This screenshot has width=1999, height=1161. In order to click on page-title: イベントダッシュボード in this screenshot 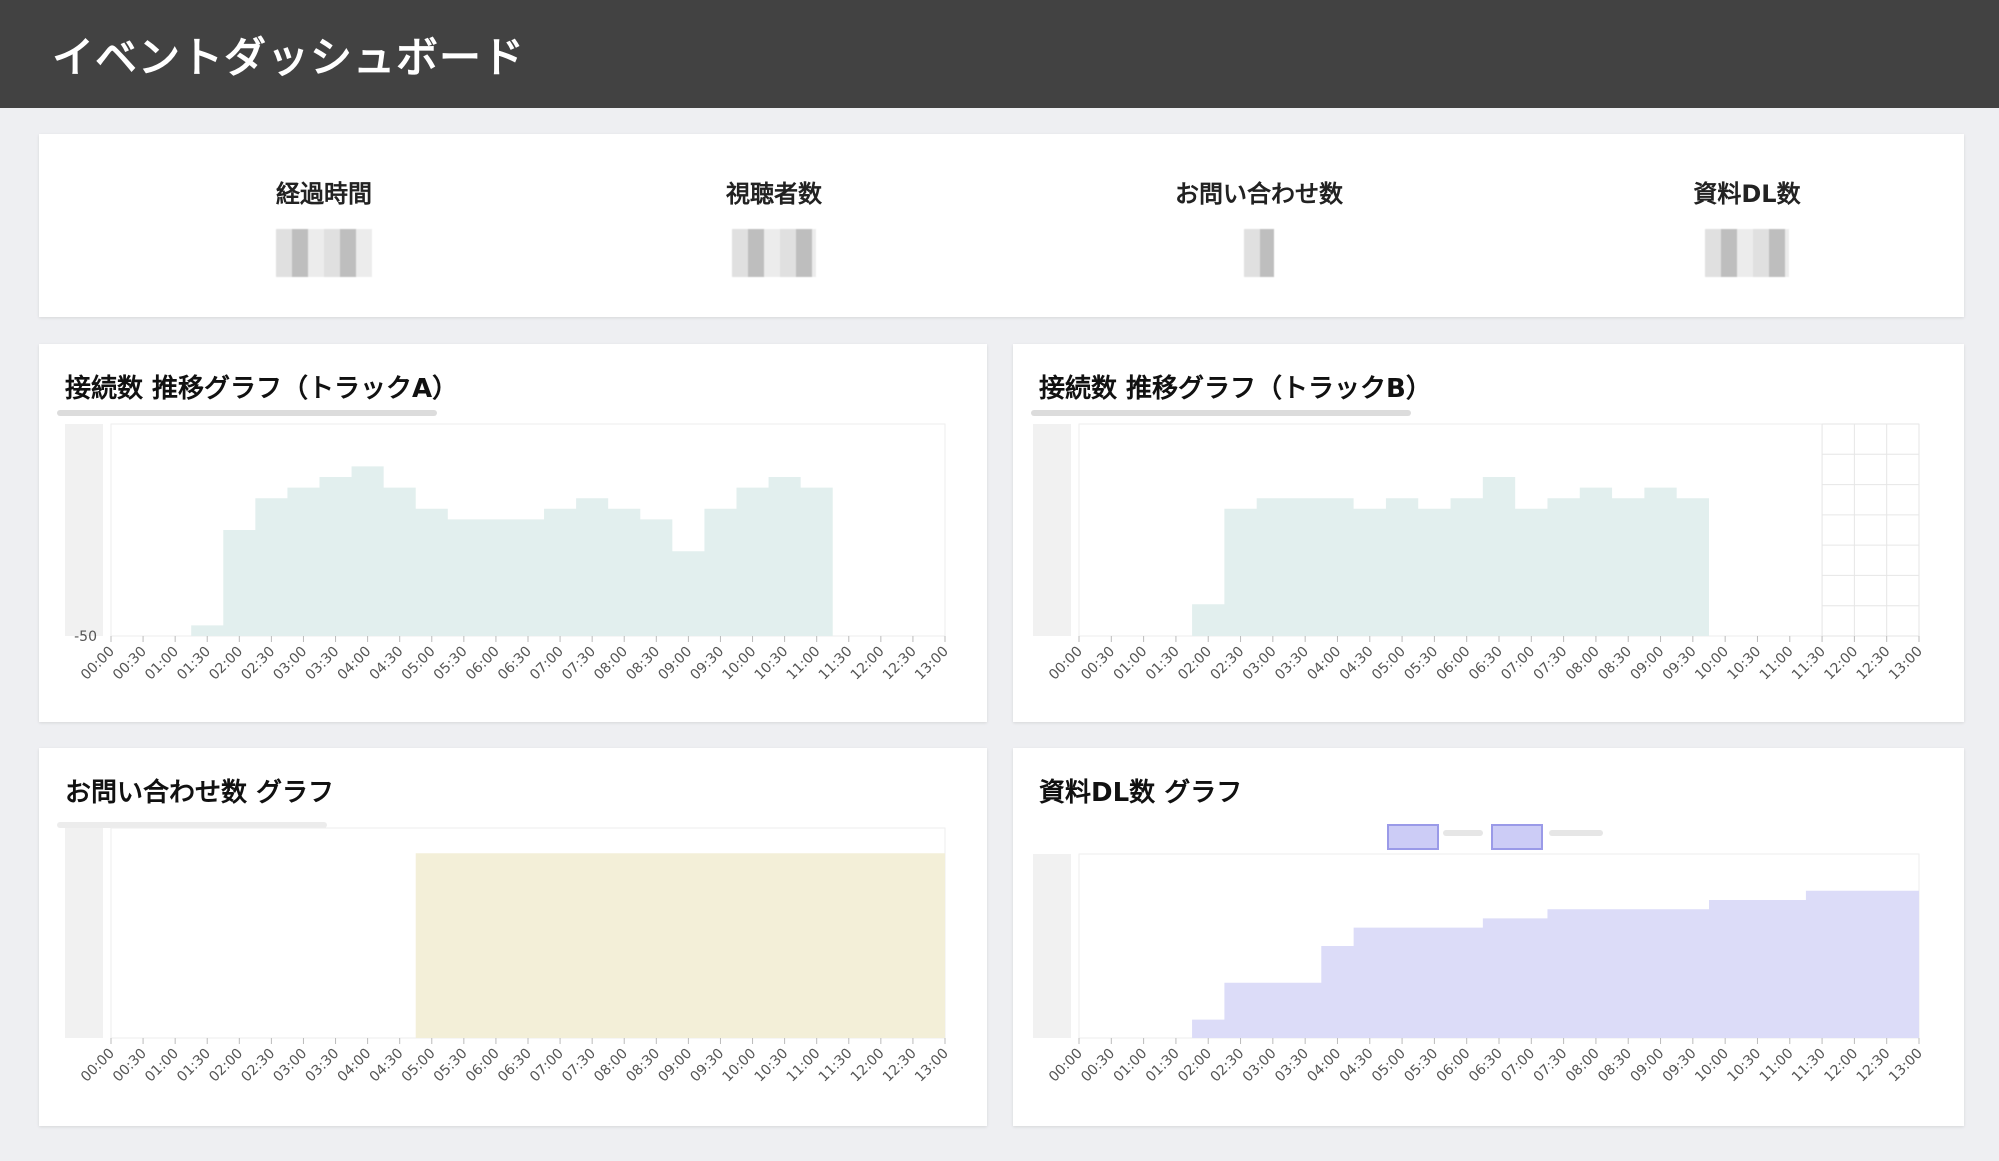, I will do `click(289, 57)`.